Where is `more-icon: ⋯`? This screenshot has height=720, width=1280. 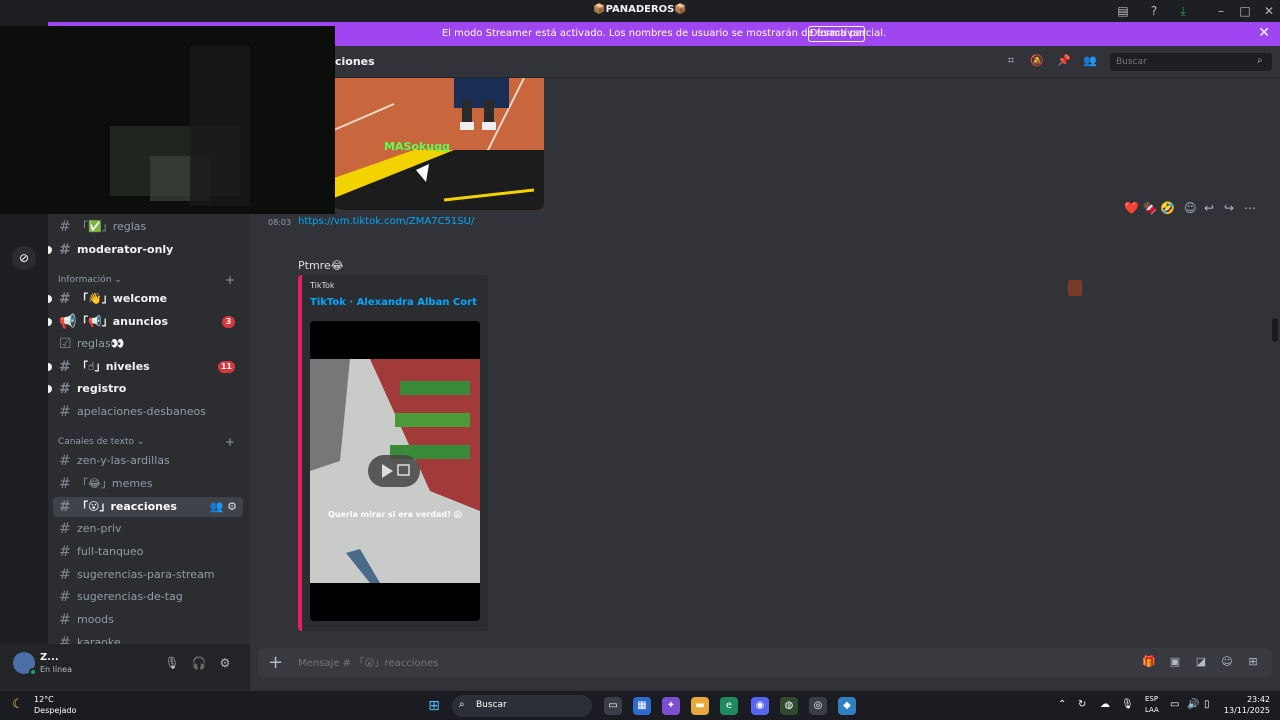 more-icon: ⋯ is located at coordinates (1250, 208).